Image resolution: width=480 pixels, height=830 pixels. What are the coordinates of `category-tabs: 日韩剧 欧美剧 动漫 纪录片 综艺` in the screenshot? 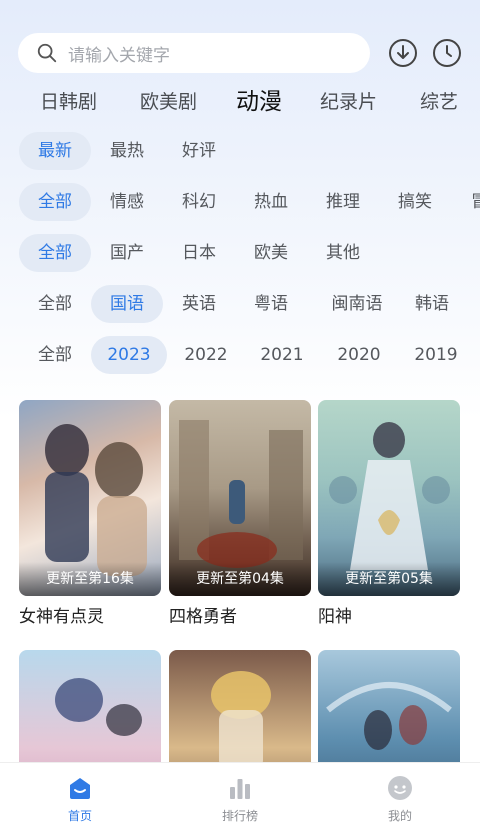 It's located at (240, 102).